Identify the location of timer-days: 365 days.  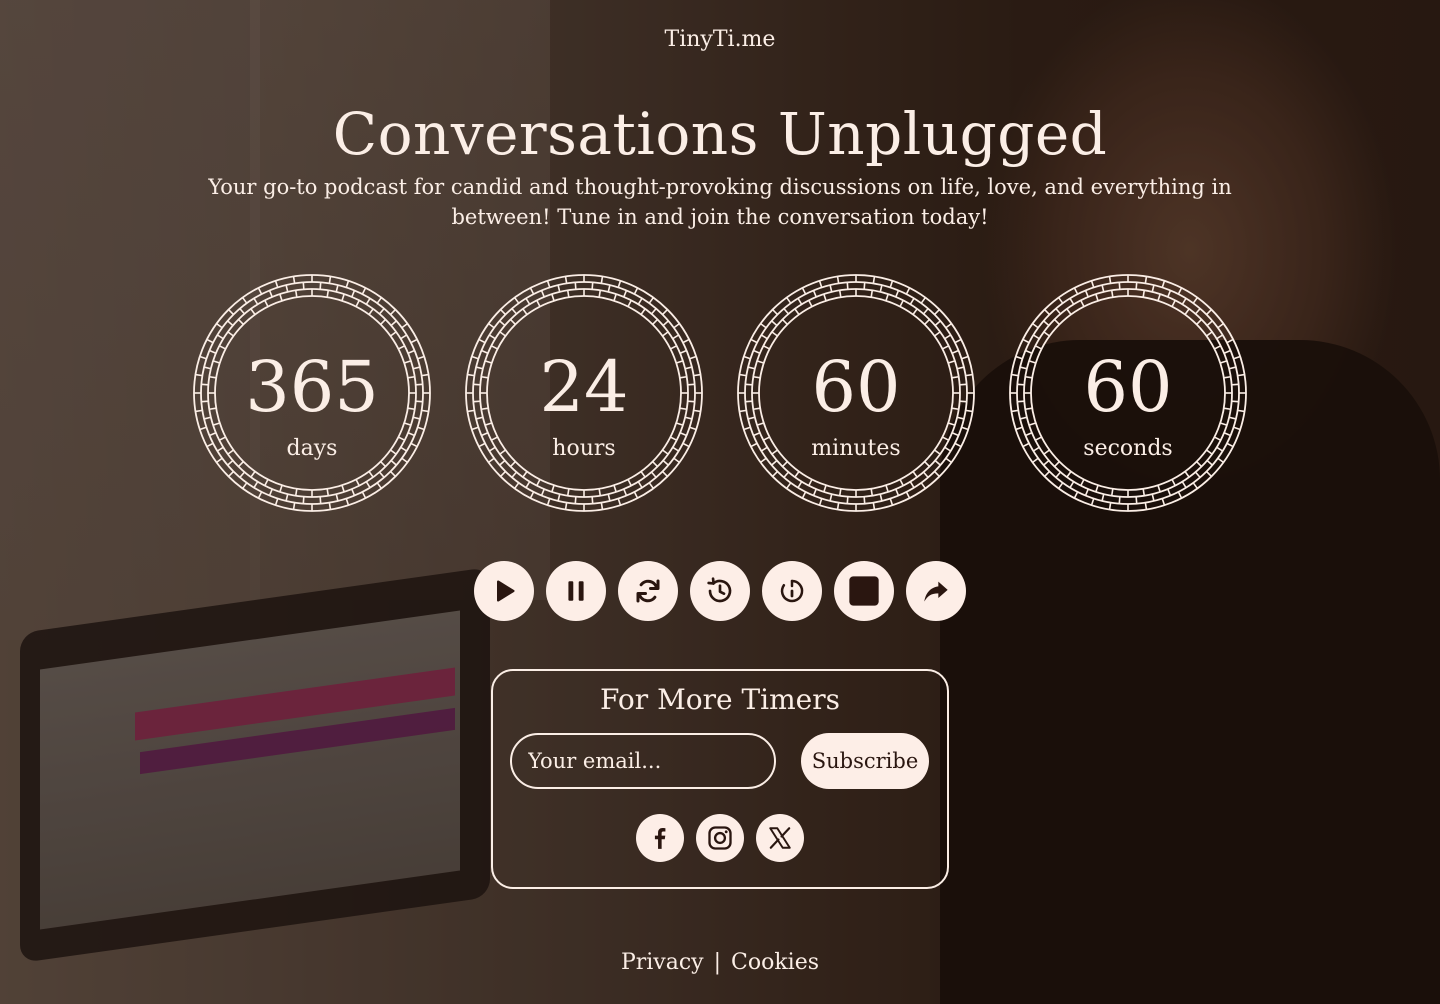
(312, 393).